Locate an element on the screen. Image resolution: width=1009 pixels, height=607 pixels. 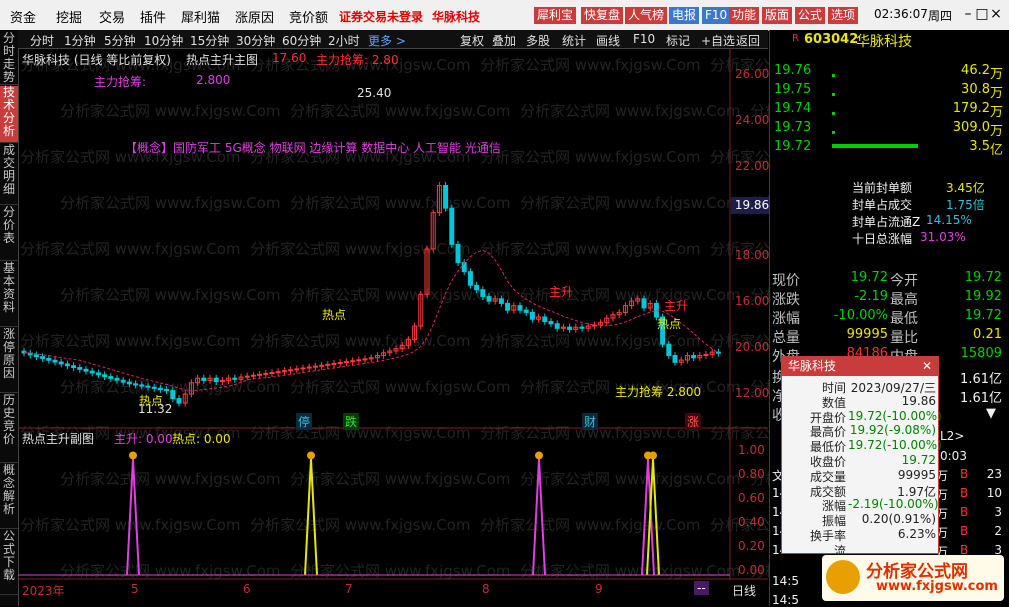
end-marker: -- is located at coordinates (701, 588).